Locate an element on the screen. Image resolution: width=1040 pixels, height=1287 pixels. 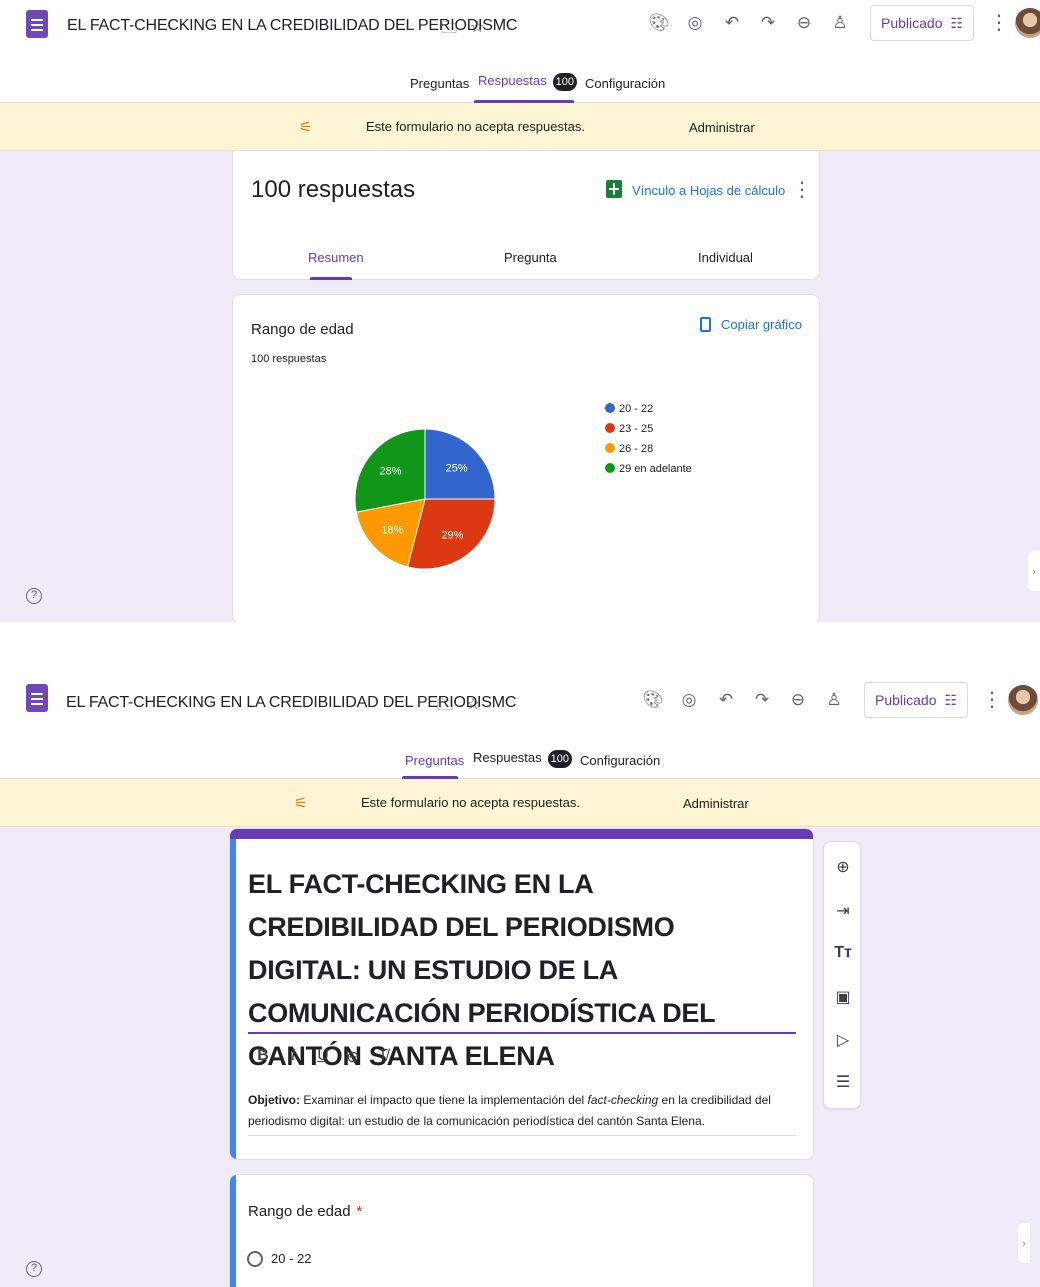
import-questions-icon: ⇥ is located at coordinates (843, 911).